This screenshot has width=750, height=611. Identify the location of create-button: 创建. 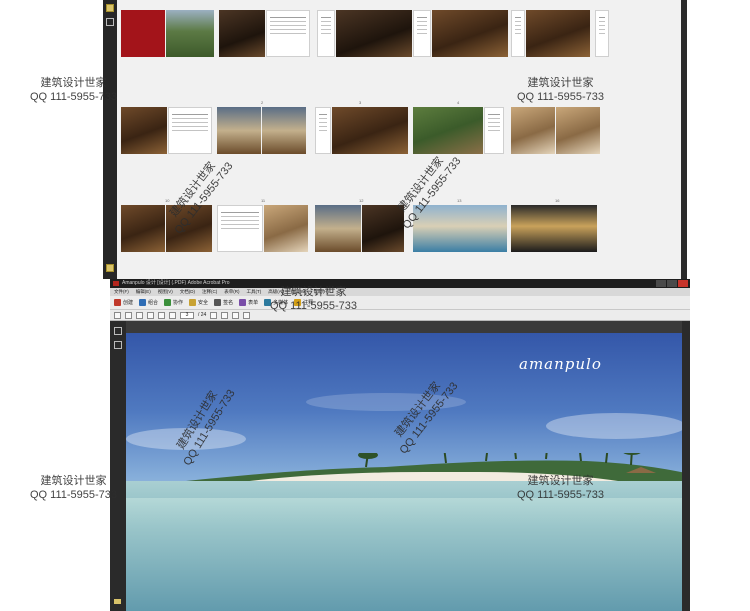
(123, 302).